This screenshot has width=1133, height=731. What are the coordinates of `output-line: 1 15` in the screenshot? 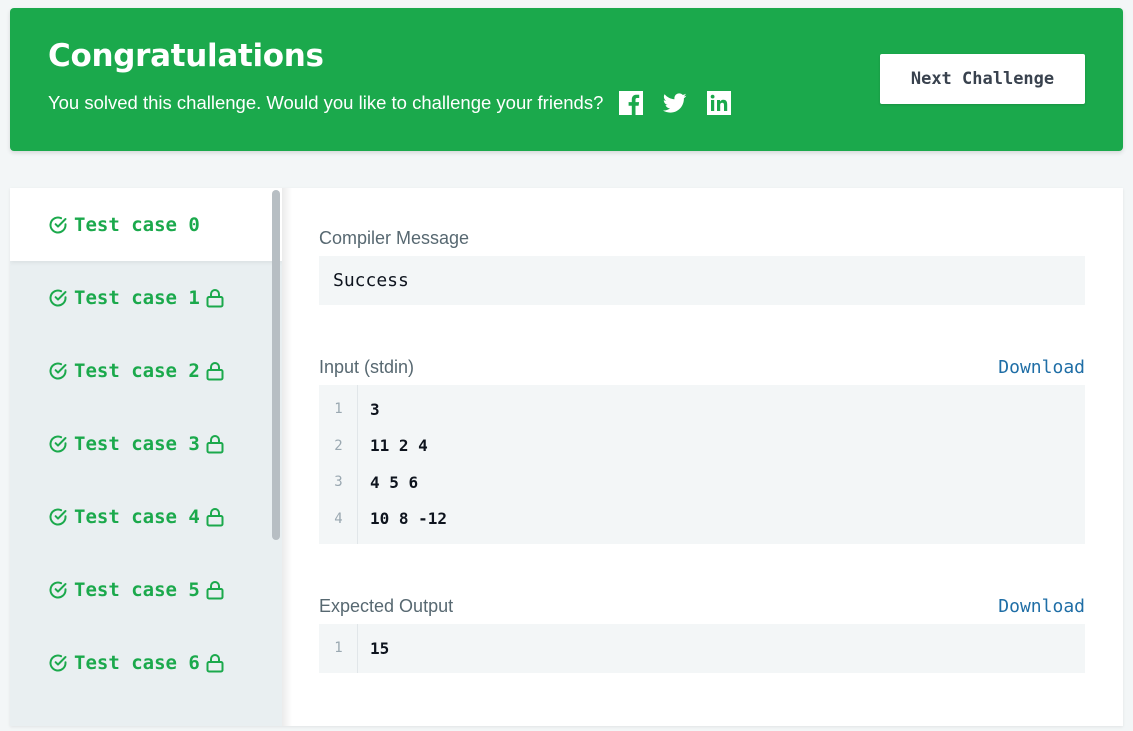 It's located at (702, 648).